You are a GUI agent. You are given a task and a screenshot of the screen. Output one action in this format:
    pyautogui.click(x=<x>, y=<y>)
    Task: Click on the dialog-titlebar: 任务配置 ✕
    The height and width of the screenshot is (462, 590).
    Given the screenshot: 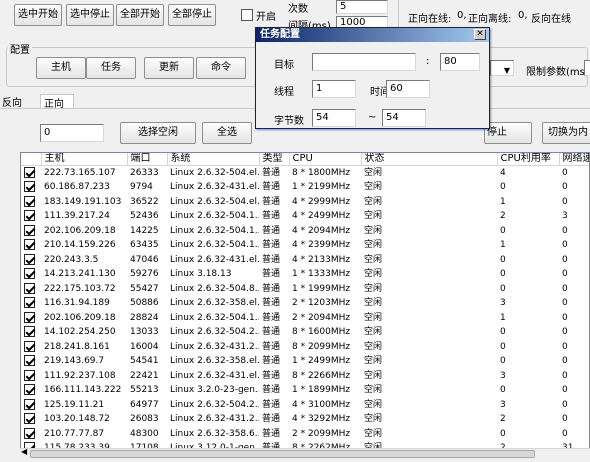 What is the action you would take?
    pyautogui.click(x=372, y=35)
    